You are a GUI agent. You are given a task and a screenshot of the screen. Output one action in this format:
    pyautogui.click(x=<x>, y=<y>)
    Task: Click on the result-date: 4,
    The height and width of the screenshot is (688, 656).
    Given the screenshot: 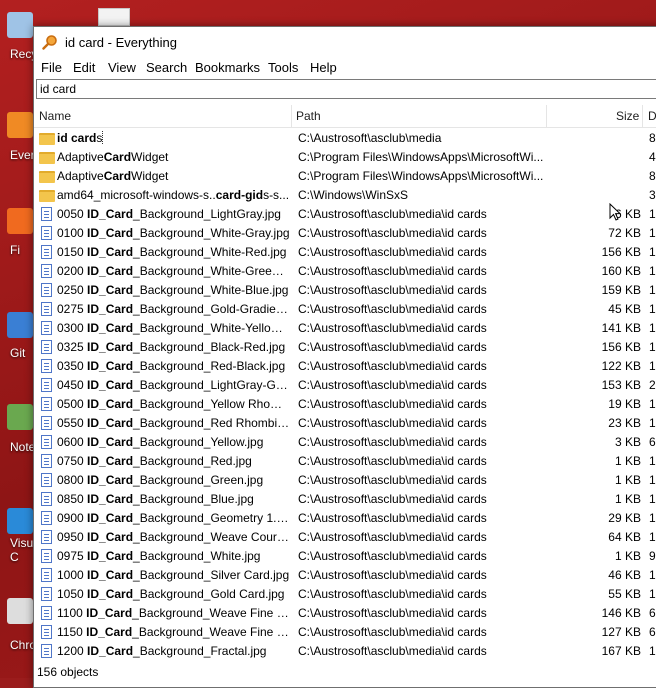 What is the action you would take?
    pyautogui.click(x=652, y=157)
    